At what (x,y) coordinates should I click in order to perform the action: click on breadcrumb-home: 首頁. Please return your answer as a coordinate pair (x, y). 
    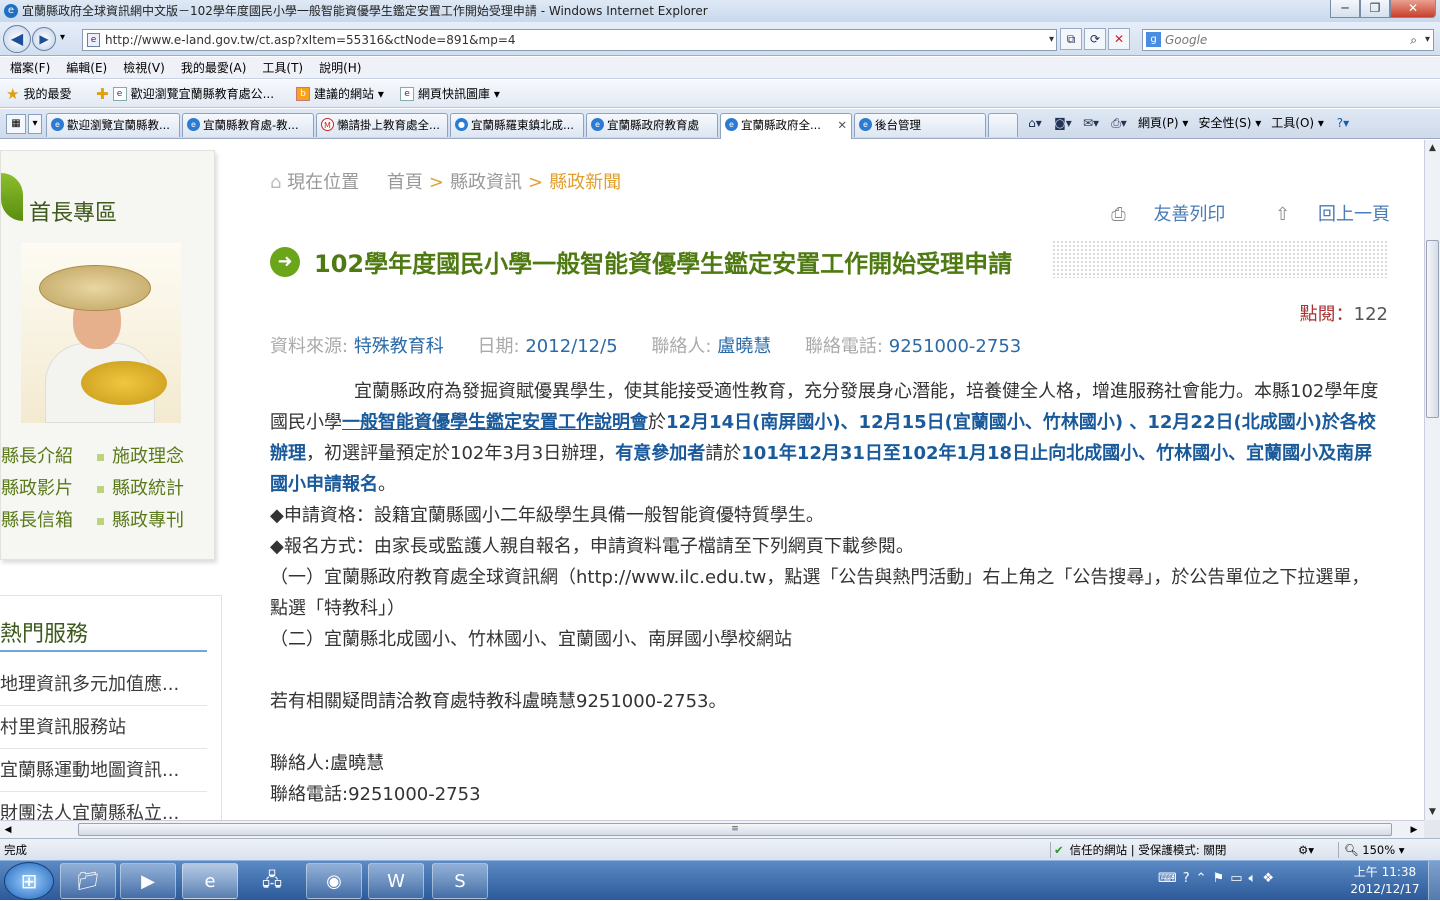
    Looking at the image, I should click on (405, 182).